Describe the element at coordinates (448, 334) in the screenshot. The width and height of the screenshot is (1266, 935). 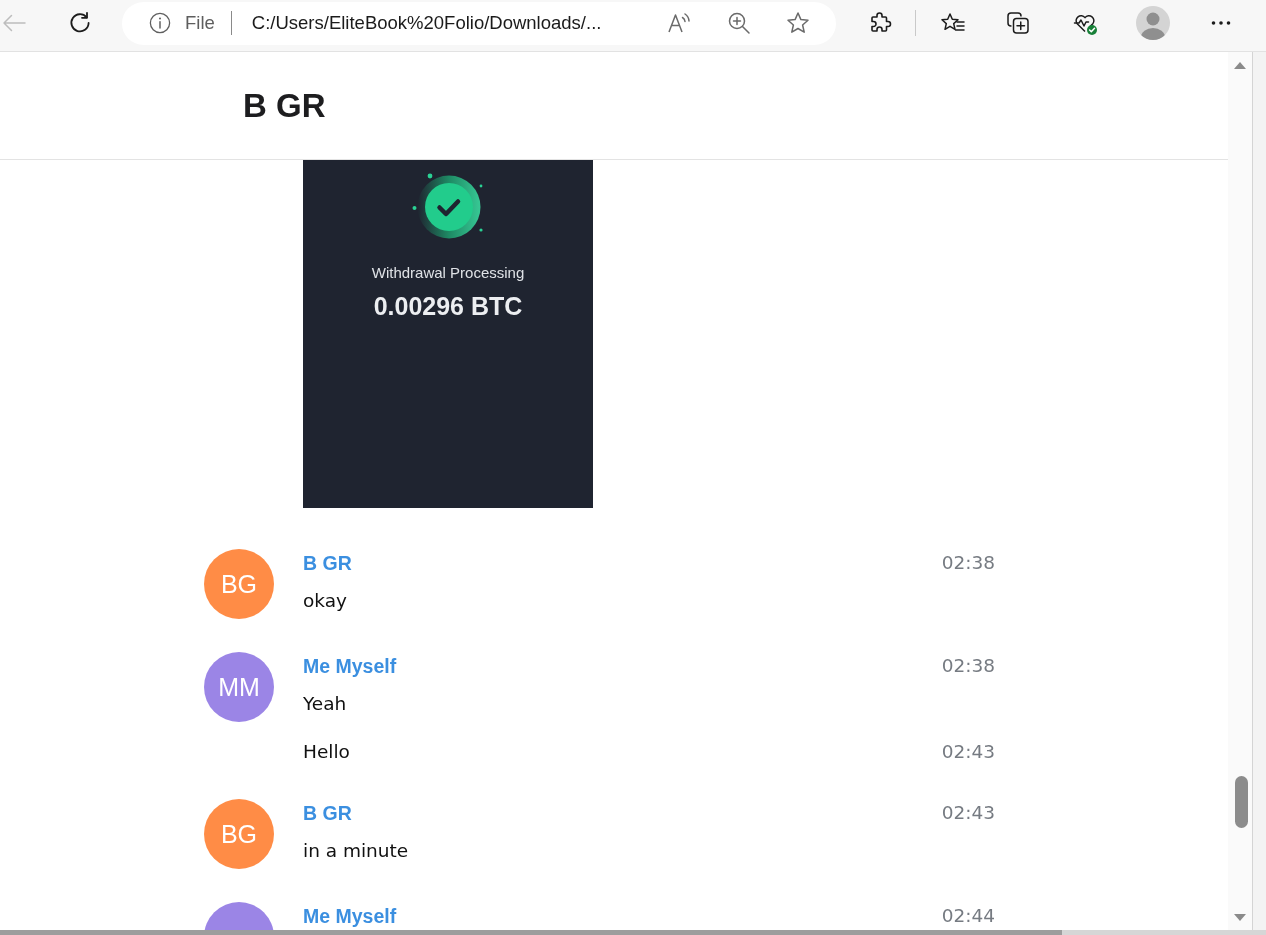
I see `withdrawal-screenshot: Withdrawal Processing 0.00296 BTC` at that location.